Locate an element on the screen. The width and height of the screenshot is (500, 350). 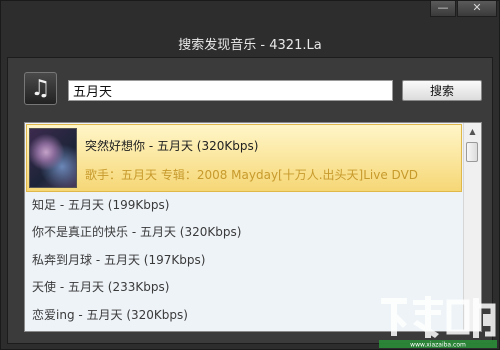
close-button: ✕ is located at coordinates (477, 9).